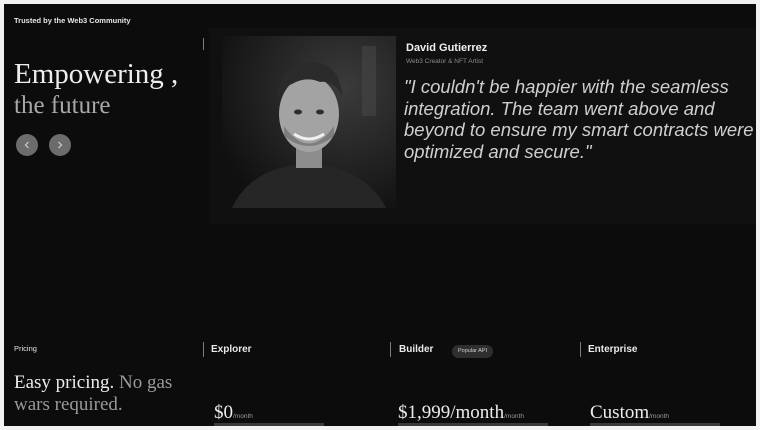 The image size is (760, 430). What do you see at coordinates (62, 105) in the screenshot?
I see `hero-headline-line2: the future` at bounding box center [62, 105].